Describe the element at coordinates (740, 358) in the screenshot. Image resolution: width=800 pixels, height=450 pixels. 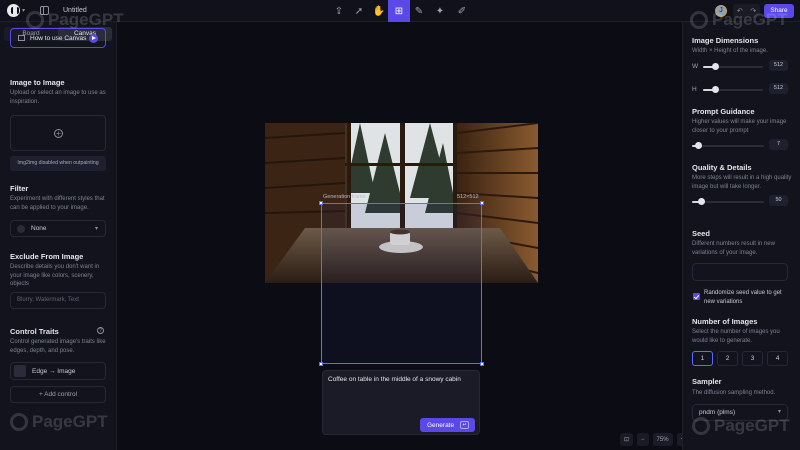
I see `num-images-options: 1 2 3 4` at that location.